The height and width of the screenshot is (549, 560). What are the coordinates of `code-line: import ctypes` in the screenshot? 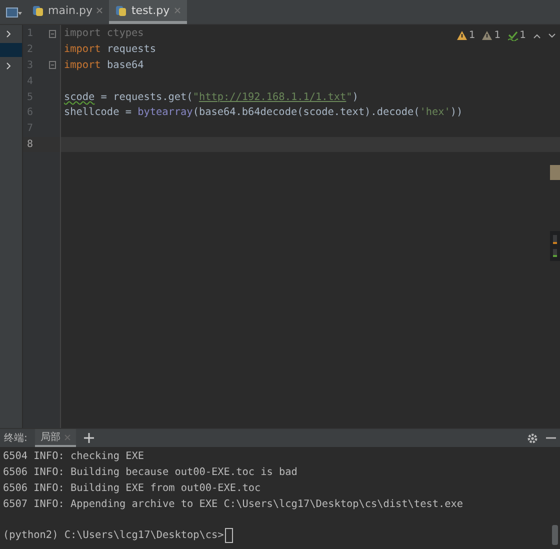 It's located at (104, 34).